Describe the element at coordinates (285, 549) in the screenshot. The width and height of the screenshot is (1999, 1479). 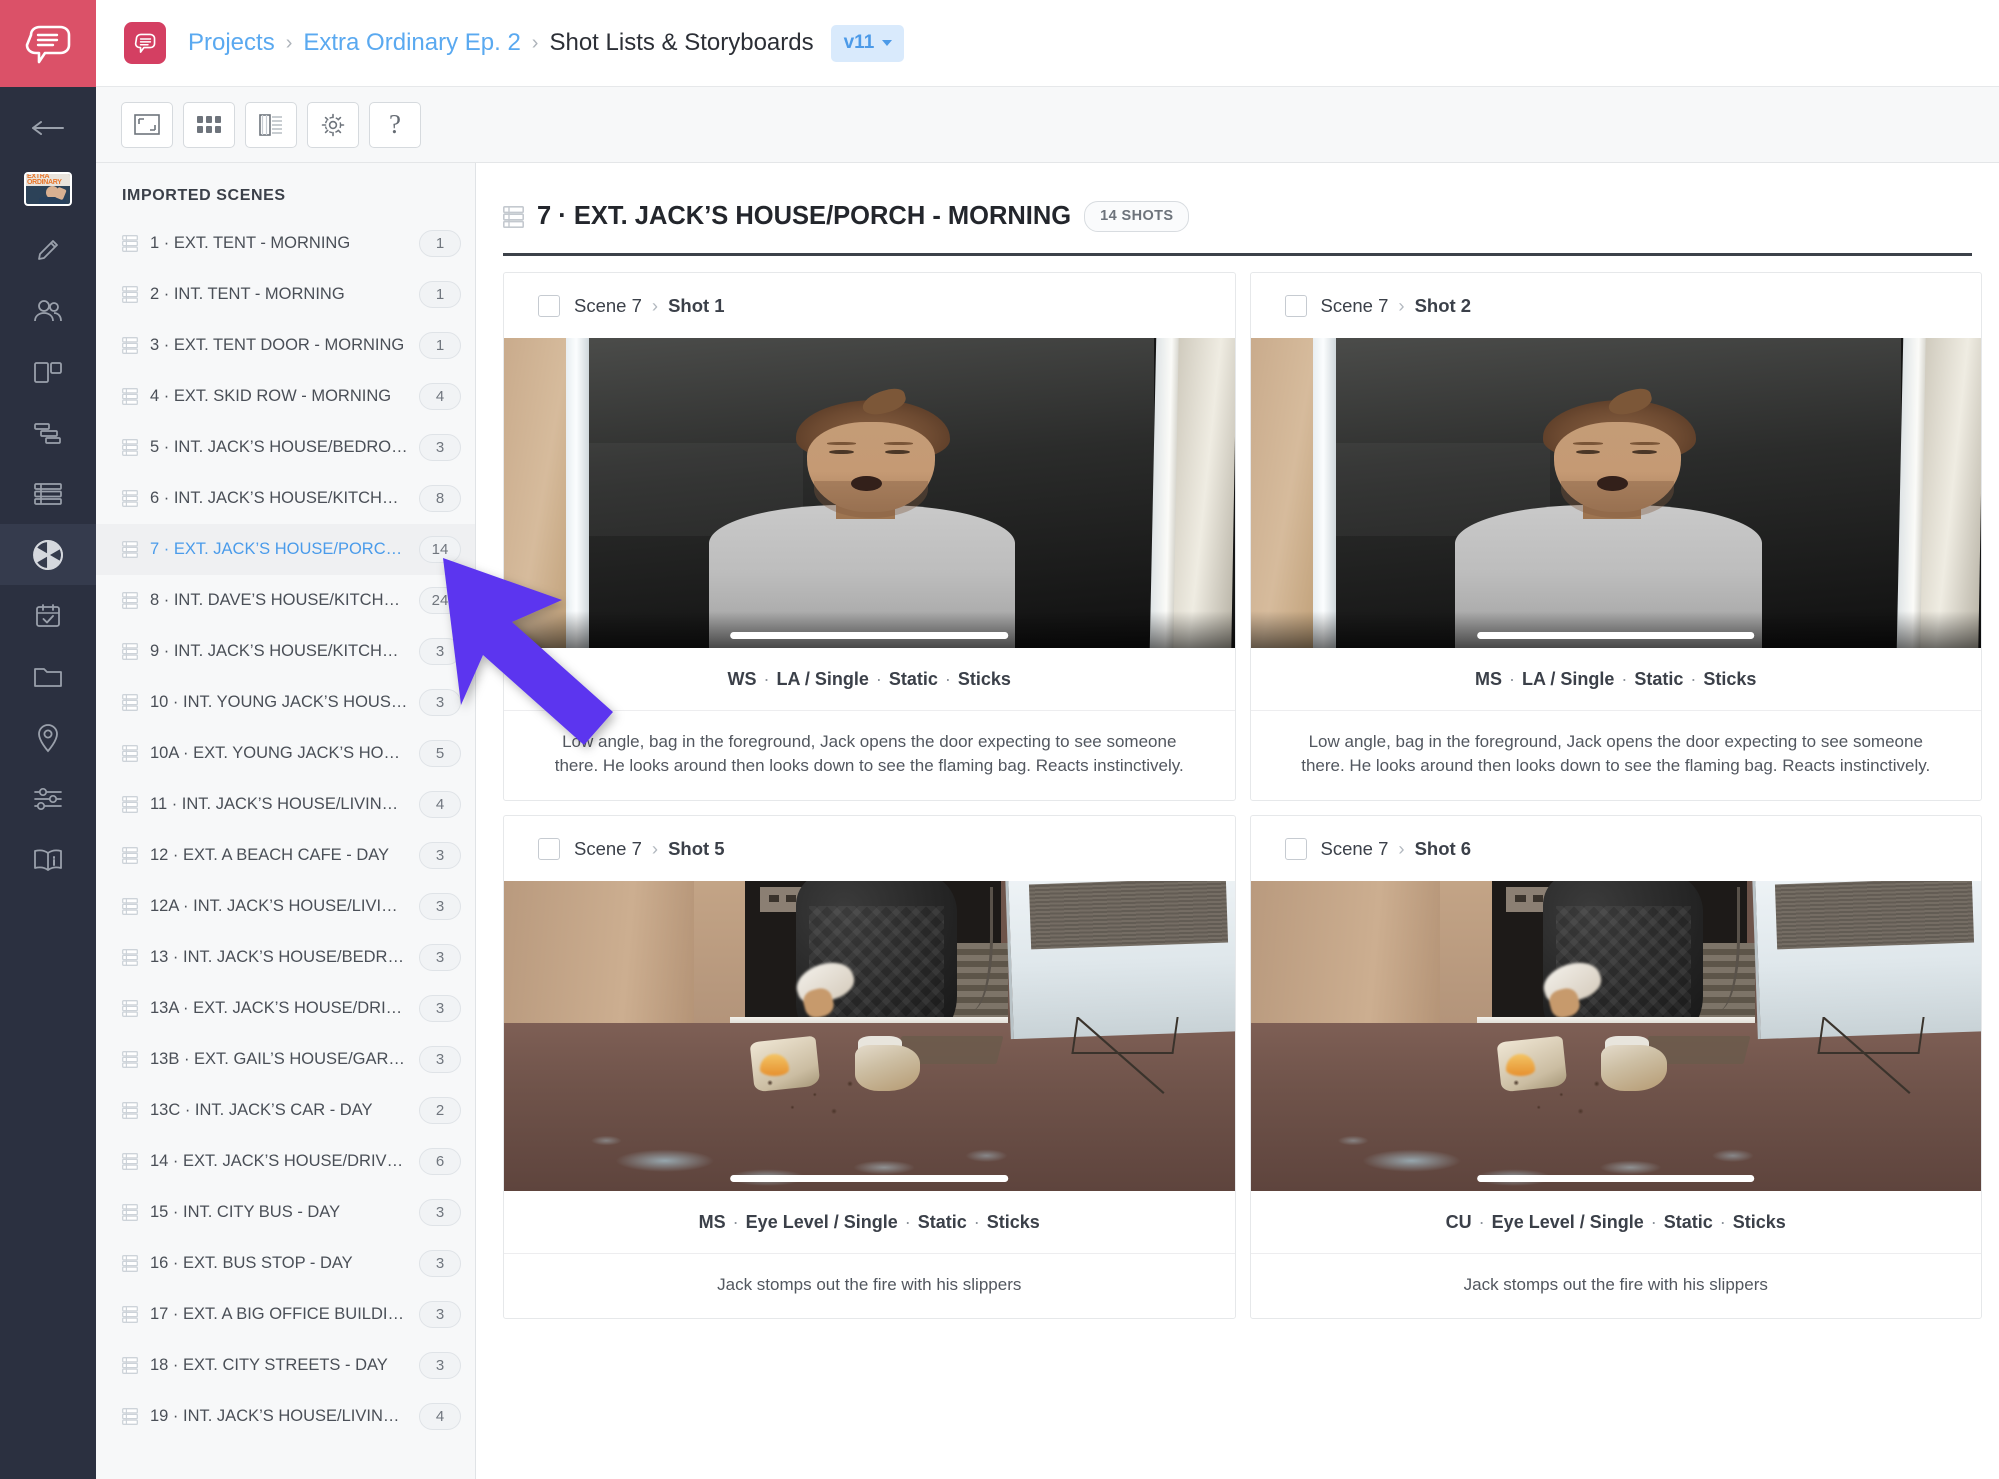
I see `sidebar-scene-7: 7 · EXT. JACK’S HOUSE/PORC… 14` at that location.